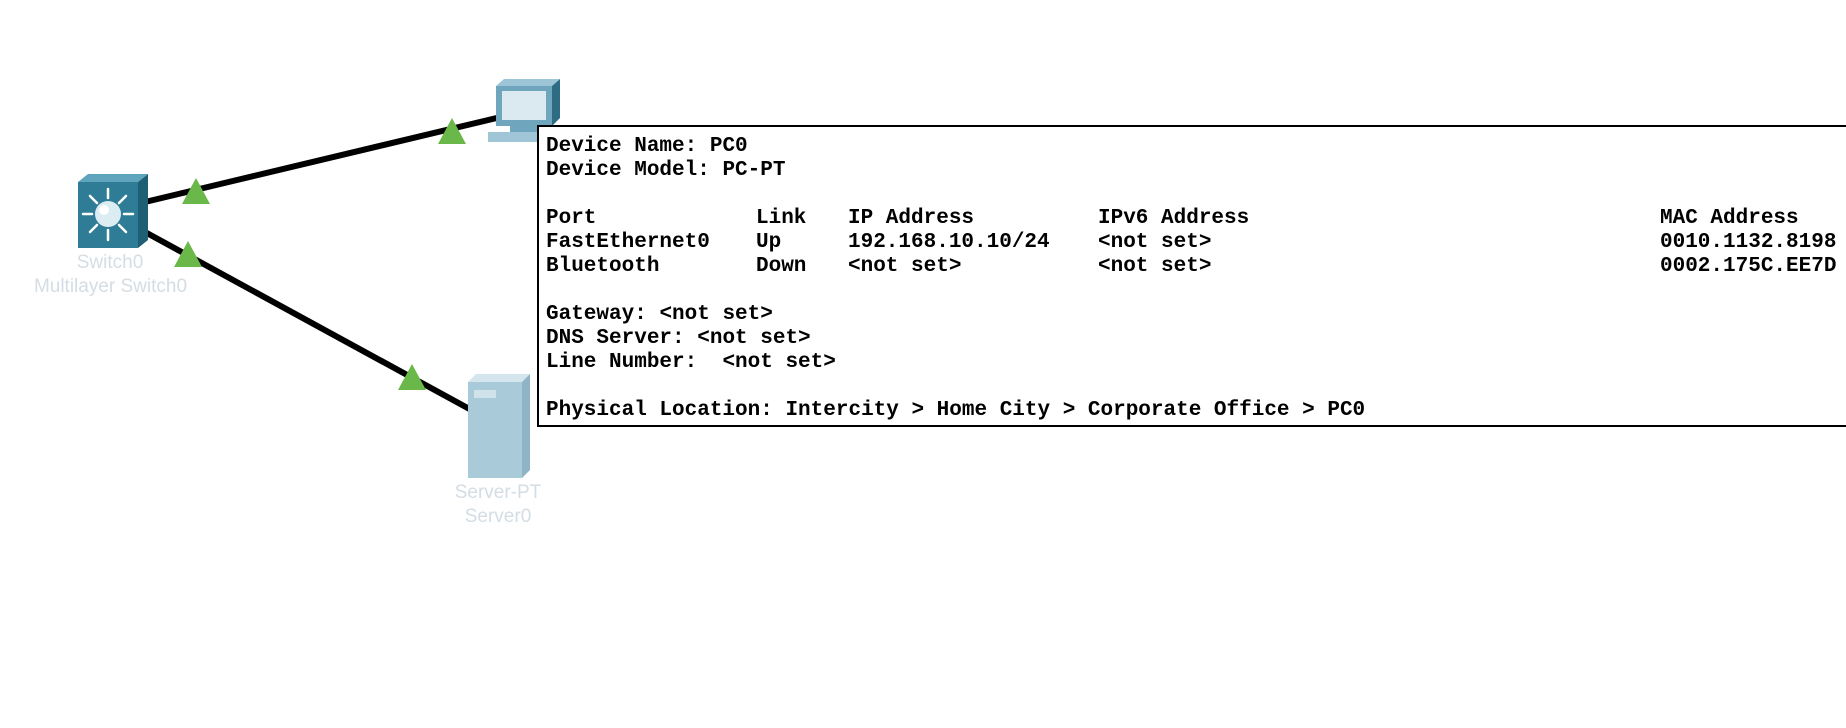  Describe the element at coordinates (628, 170) in the screenshot. I see `device-model-label: Device Model:` at that location.